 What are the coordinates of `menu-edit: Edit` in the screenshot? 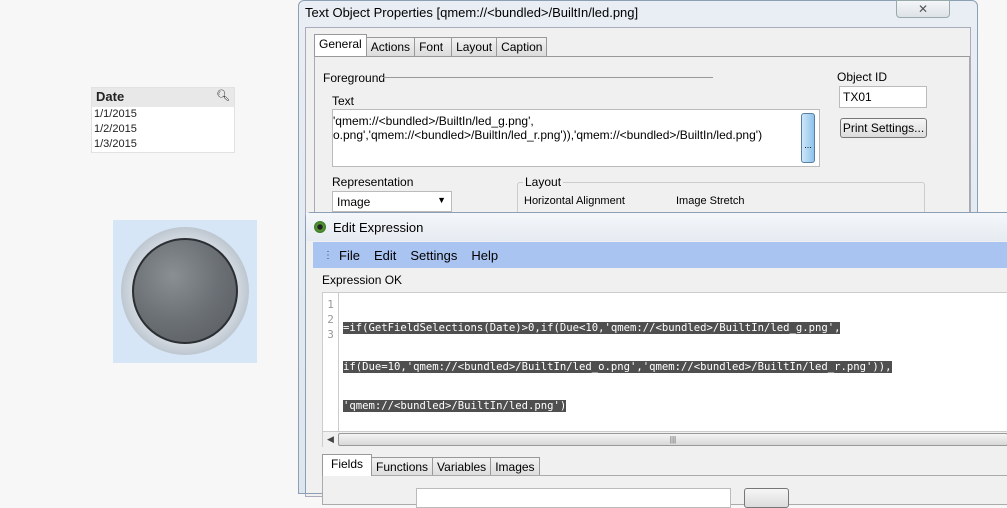 It's located at (385, 255).